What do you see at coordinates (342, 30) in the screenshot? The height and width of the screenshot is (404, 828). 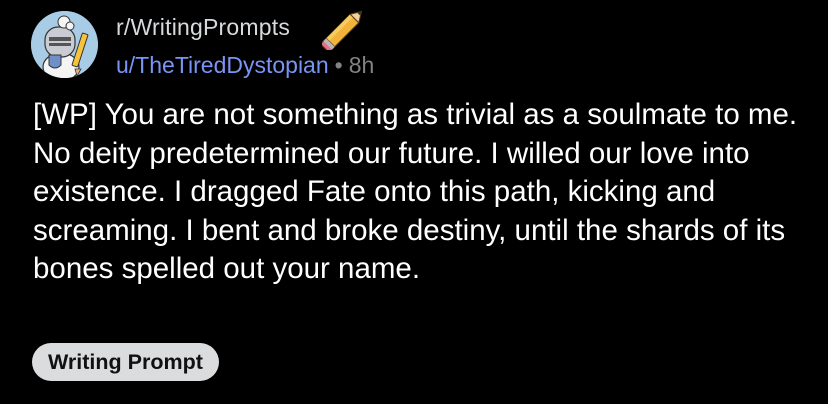 I see `pencil-icon` at bounding box center [342, 30].